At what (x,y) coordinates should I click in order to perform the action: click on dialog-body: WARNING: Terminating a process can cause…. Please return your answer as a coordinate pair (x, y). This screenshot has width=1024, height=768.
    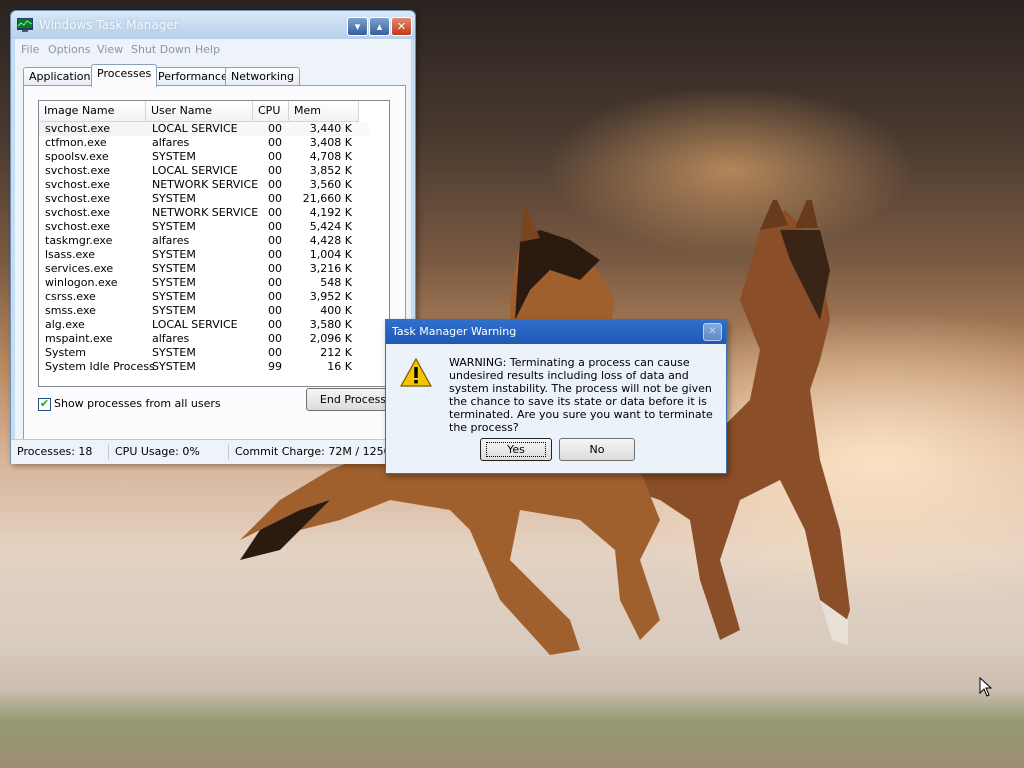
    Looking at the image, I should click on (556, 407).